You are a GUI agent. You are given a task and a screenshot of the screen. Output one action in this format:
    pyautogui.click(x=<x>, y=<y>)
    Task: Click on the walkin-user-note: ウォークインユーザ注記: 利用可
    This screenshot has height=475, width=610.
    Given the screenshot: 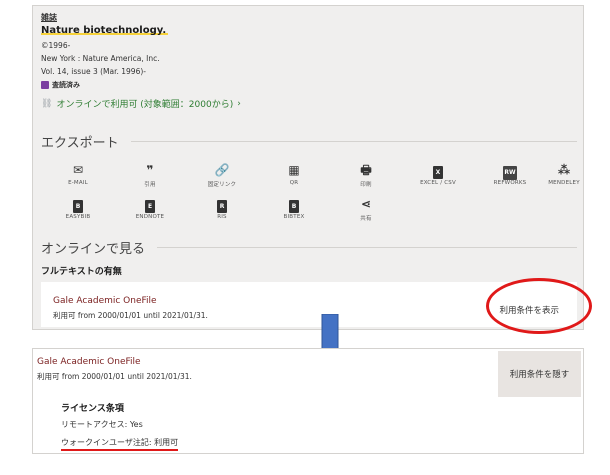 What is the action you would take?
    pyautogui.click(x=120, y=444)
    